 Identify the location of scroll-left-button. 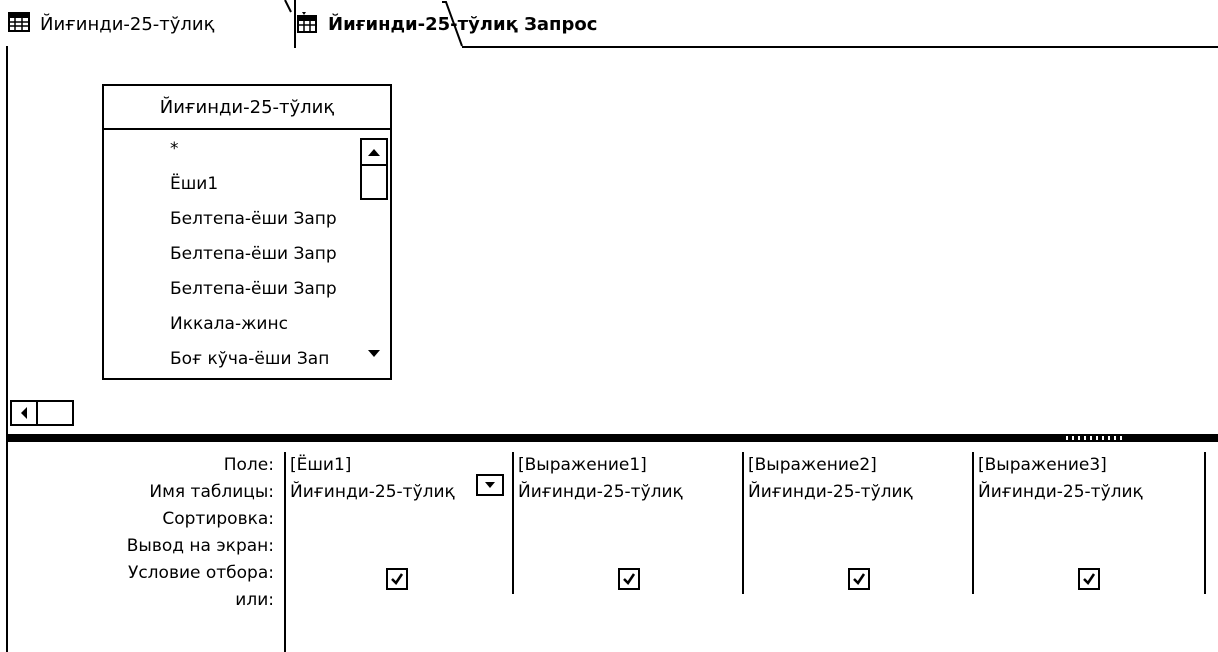
(24, 413).